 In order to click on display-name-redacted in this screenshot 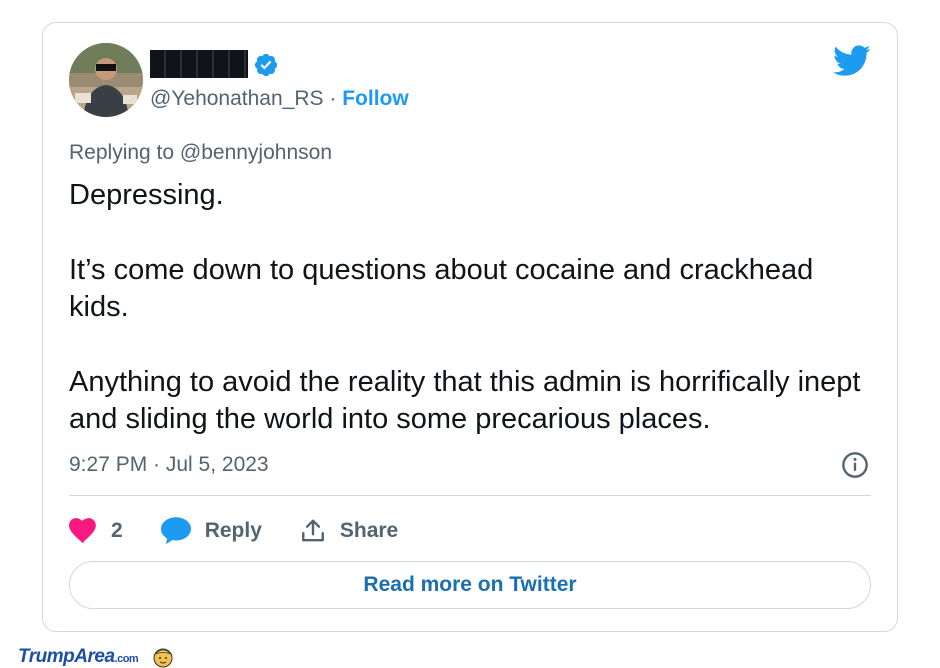, I will do `click(199, 64)`.